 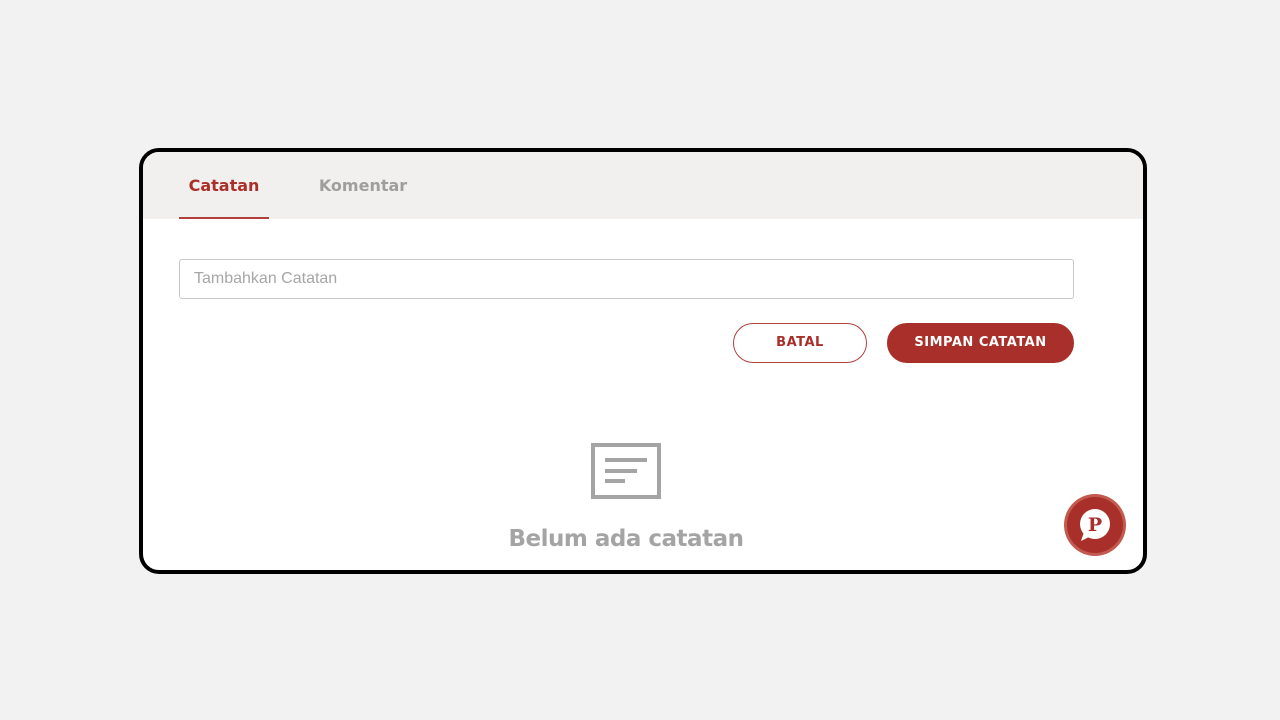 I want to click on tab-bar: Catatan Komentar, so click(x=643, y=185).